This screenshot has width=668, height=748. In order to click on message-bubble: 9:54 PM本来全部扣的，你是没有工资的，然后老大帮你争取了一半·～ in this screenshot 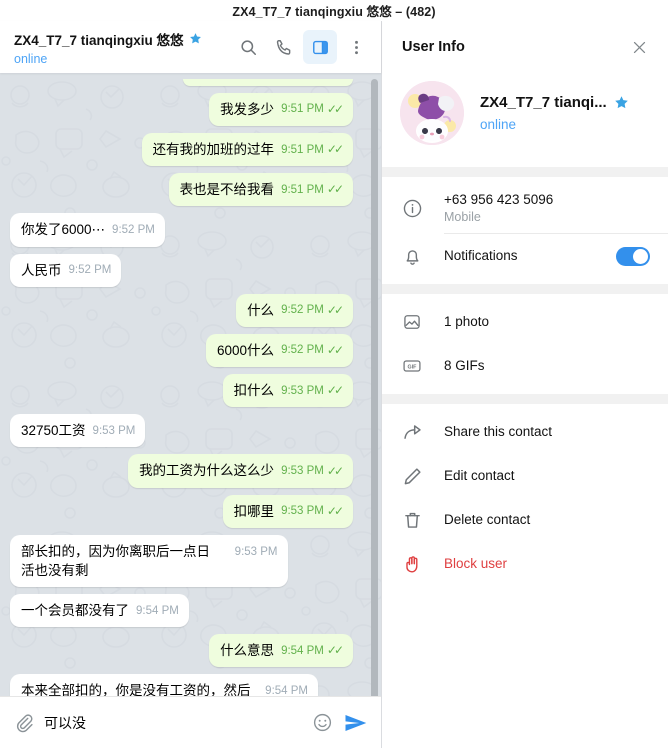, I will do `click(164, 685)`.